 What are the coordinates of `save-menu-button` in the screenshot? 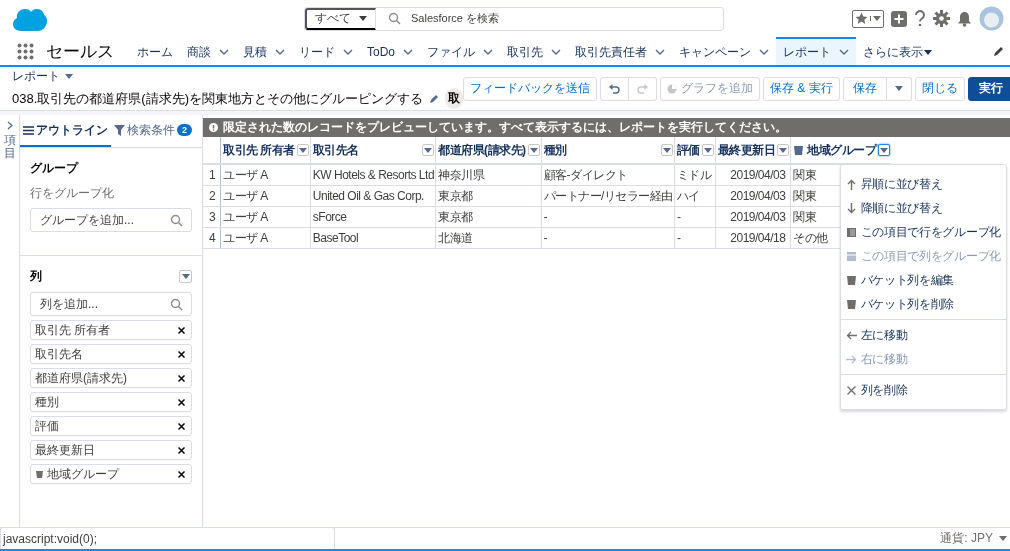 It's located at (899, 88).